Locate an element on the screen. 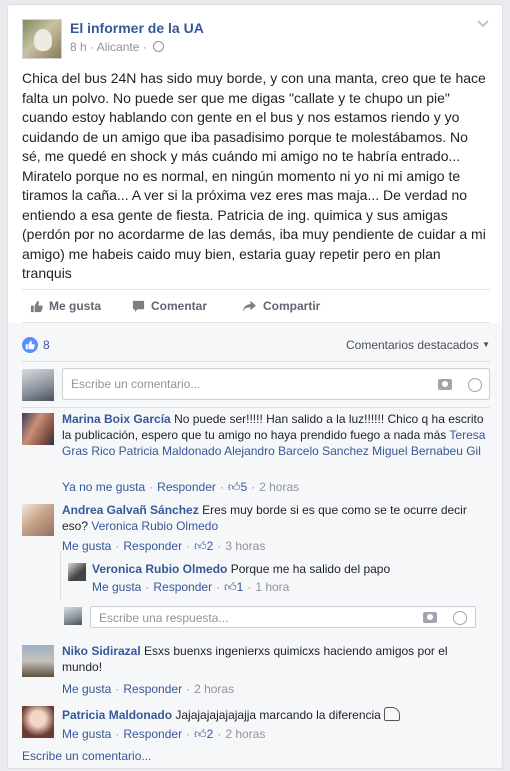 This screenshot has width=510, height=771. like-label: Me gusta is located at coordinates (75, 306).